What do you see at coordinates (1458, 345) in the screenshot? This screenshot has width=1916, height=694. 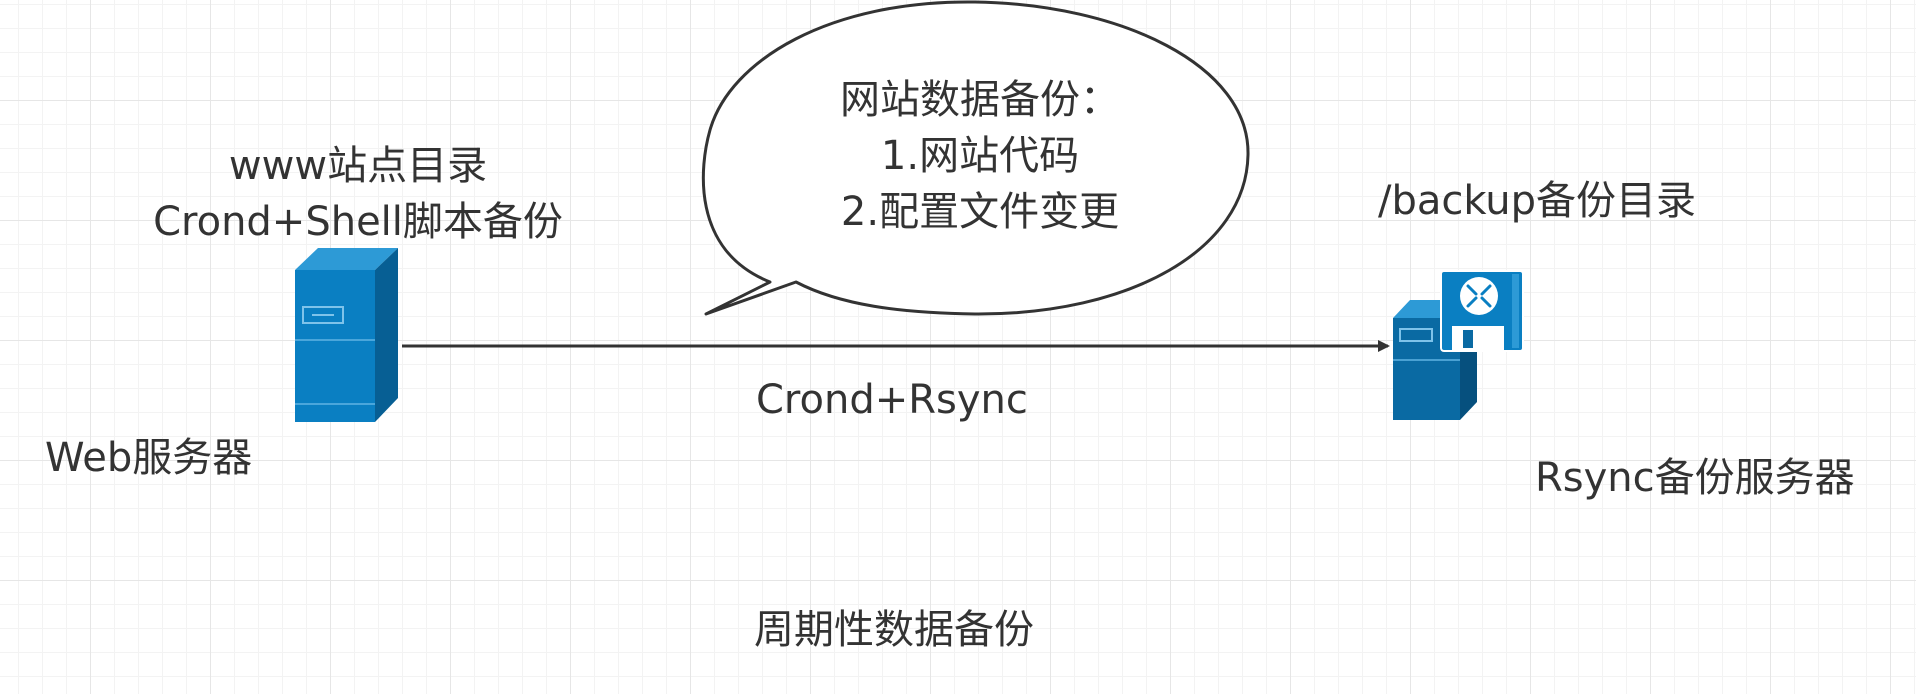 I see `backup-server-icon` at bounding box center [1458, 345].